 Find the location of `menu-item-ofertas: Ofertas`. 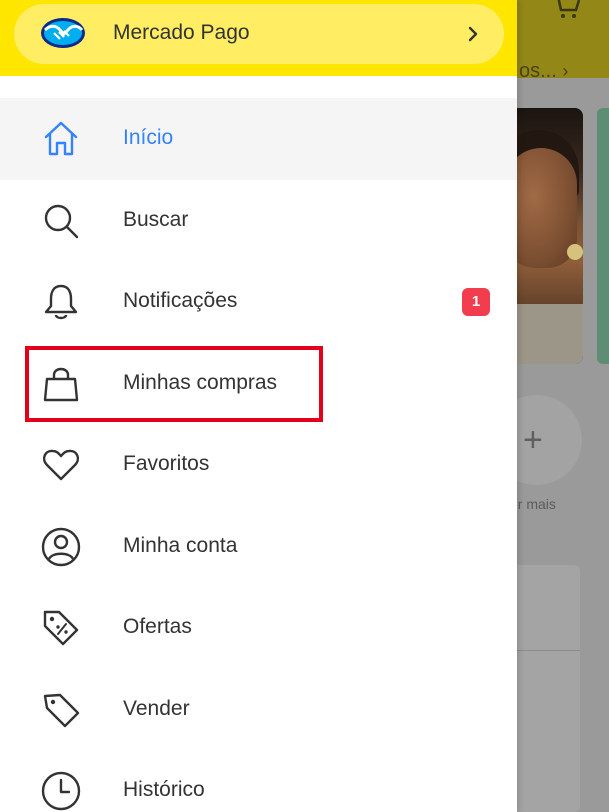

menu-item-ofertas: Ofertas is located at coordinates (258, 628).